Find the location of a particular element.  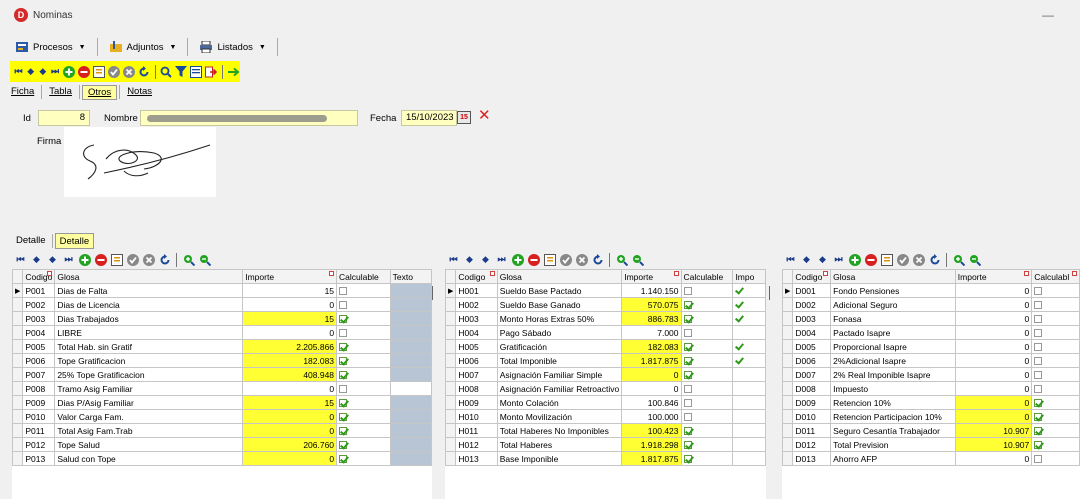

delete-record-icon is located at coordinates (83, 71).